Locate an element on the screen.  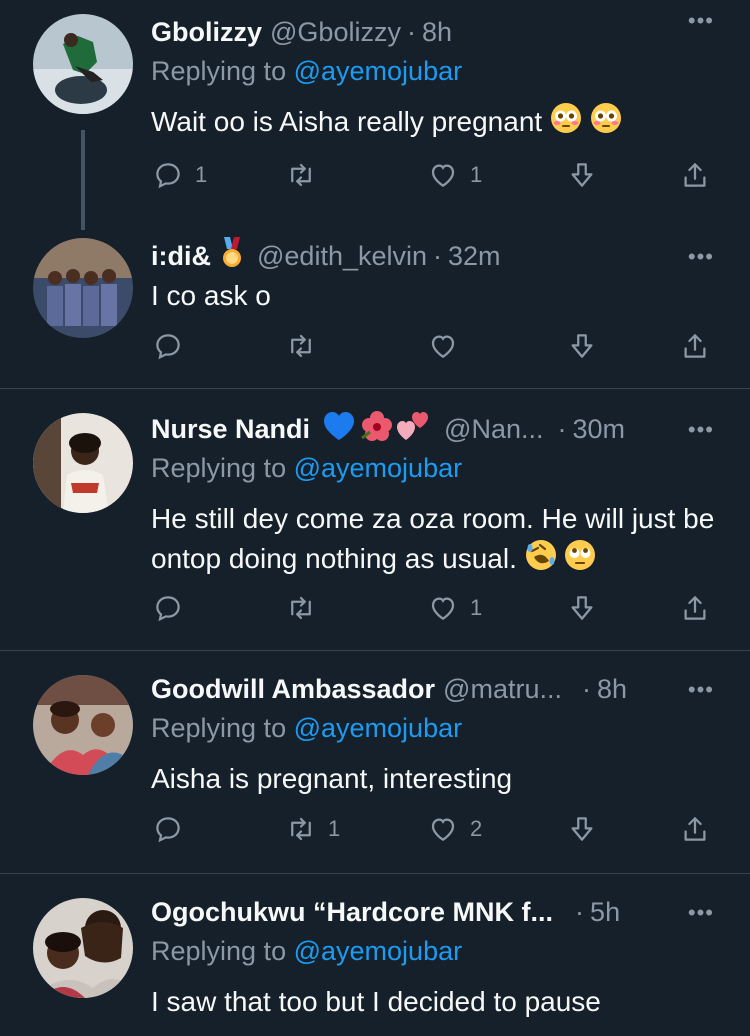
two-hearts-emoji is located at coordinates (413, 429).